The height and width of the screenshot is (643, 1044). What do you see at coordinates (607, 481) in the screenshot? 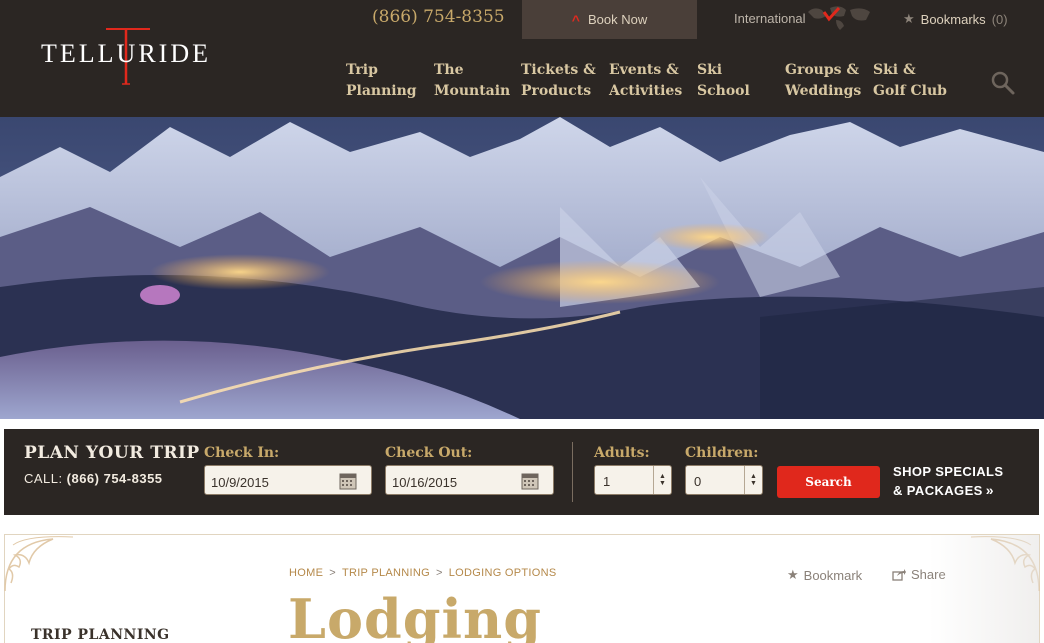
I see `adults-value: 1` at bounding box center [607, 481].